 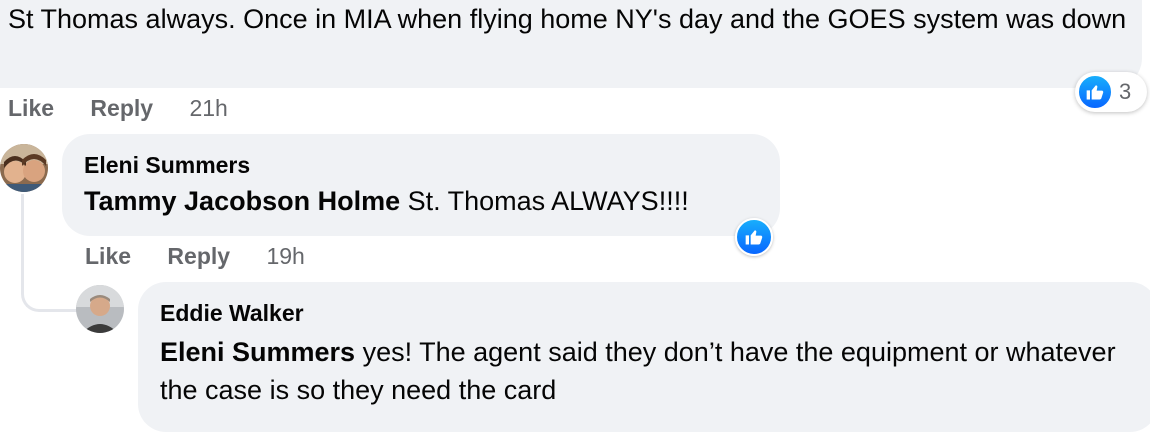 What do you see at coordinates (100, 309) in the screenshot?
I see `eddie-walker-avatar` at bounding box center [100, 309].